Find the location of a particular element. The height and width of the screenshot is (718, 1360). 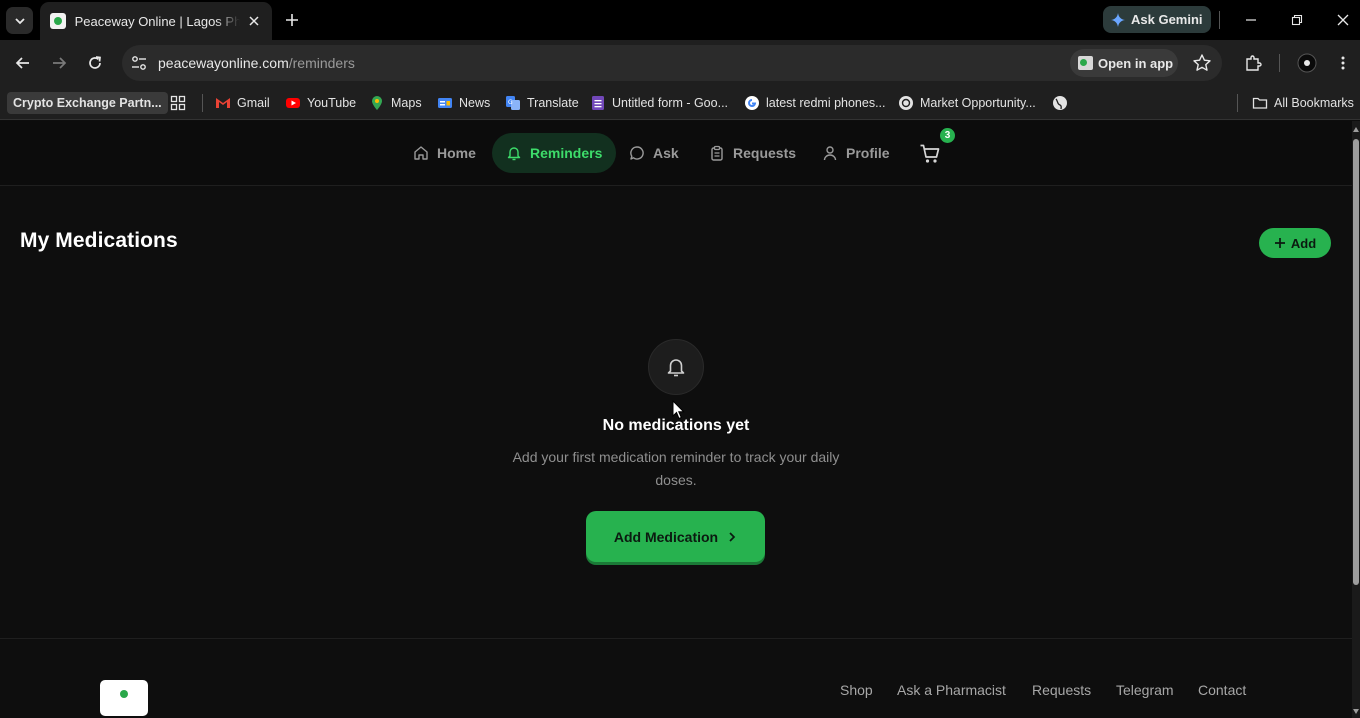

add-button: Add is located at coordinates (1295, 243).